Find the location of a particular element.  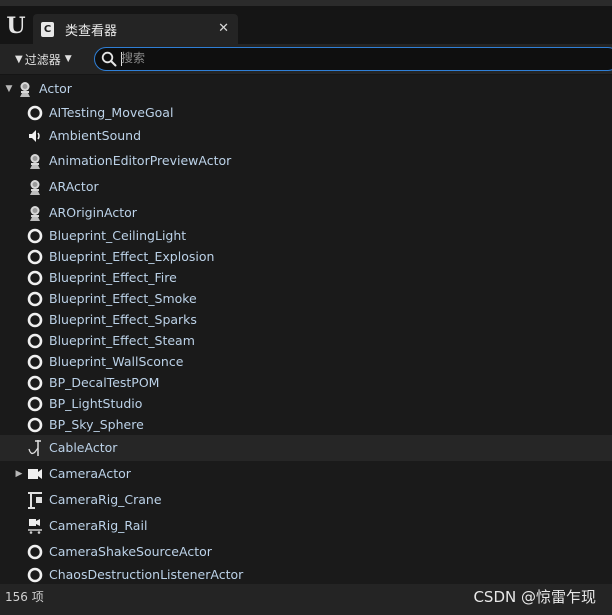

tree-item-label: Actor is located at coordinates (55, 88).